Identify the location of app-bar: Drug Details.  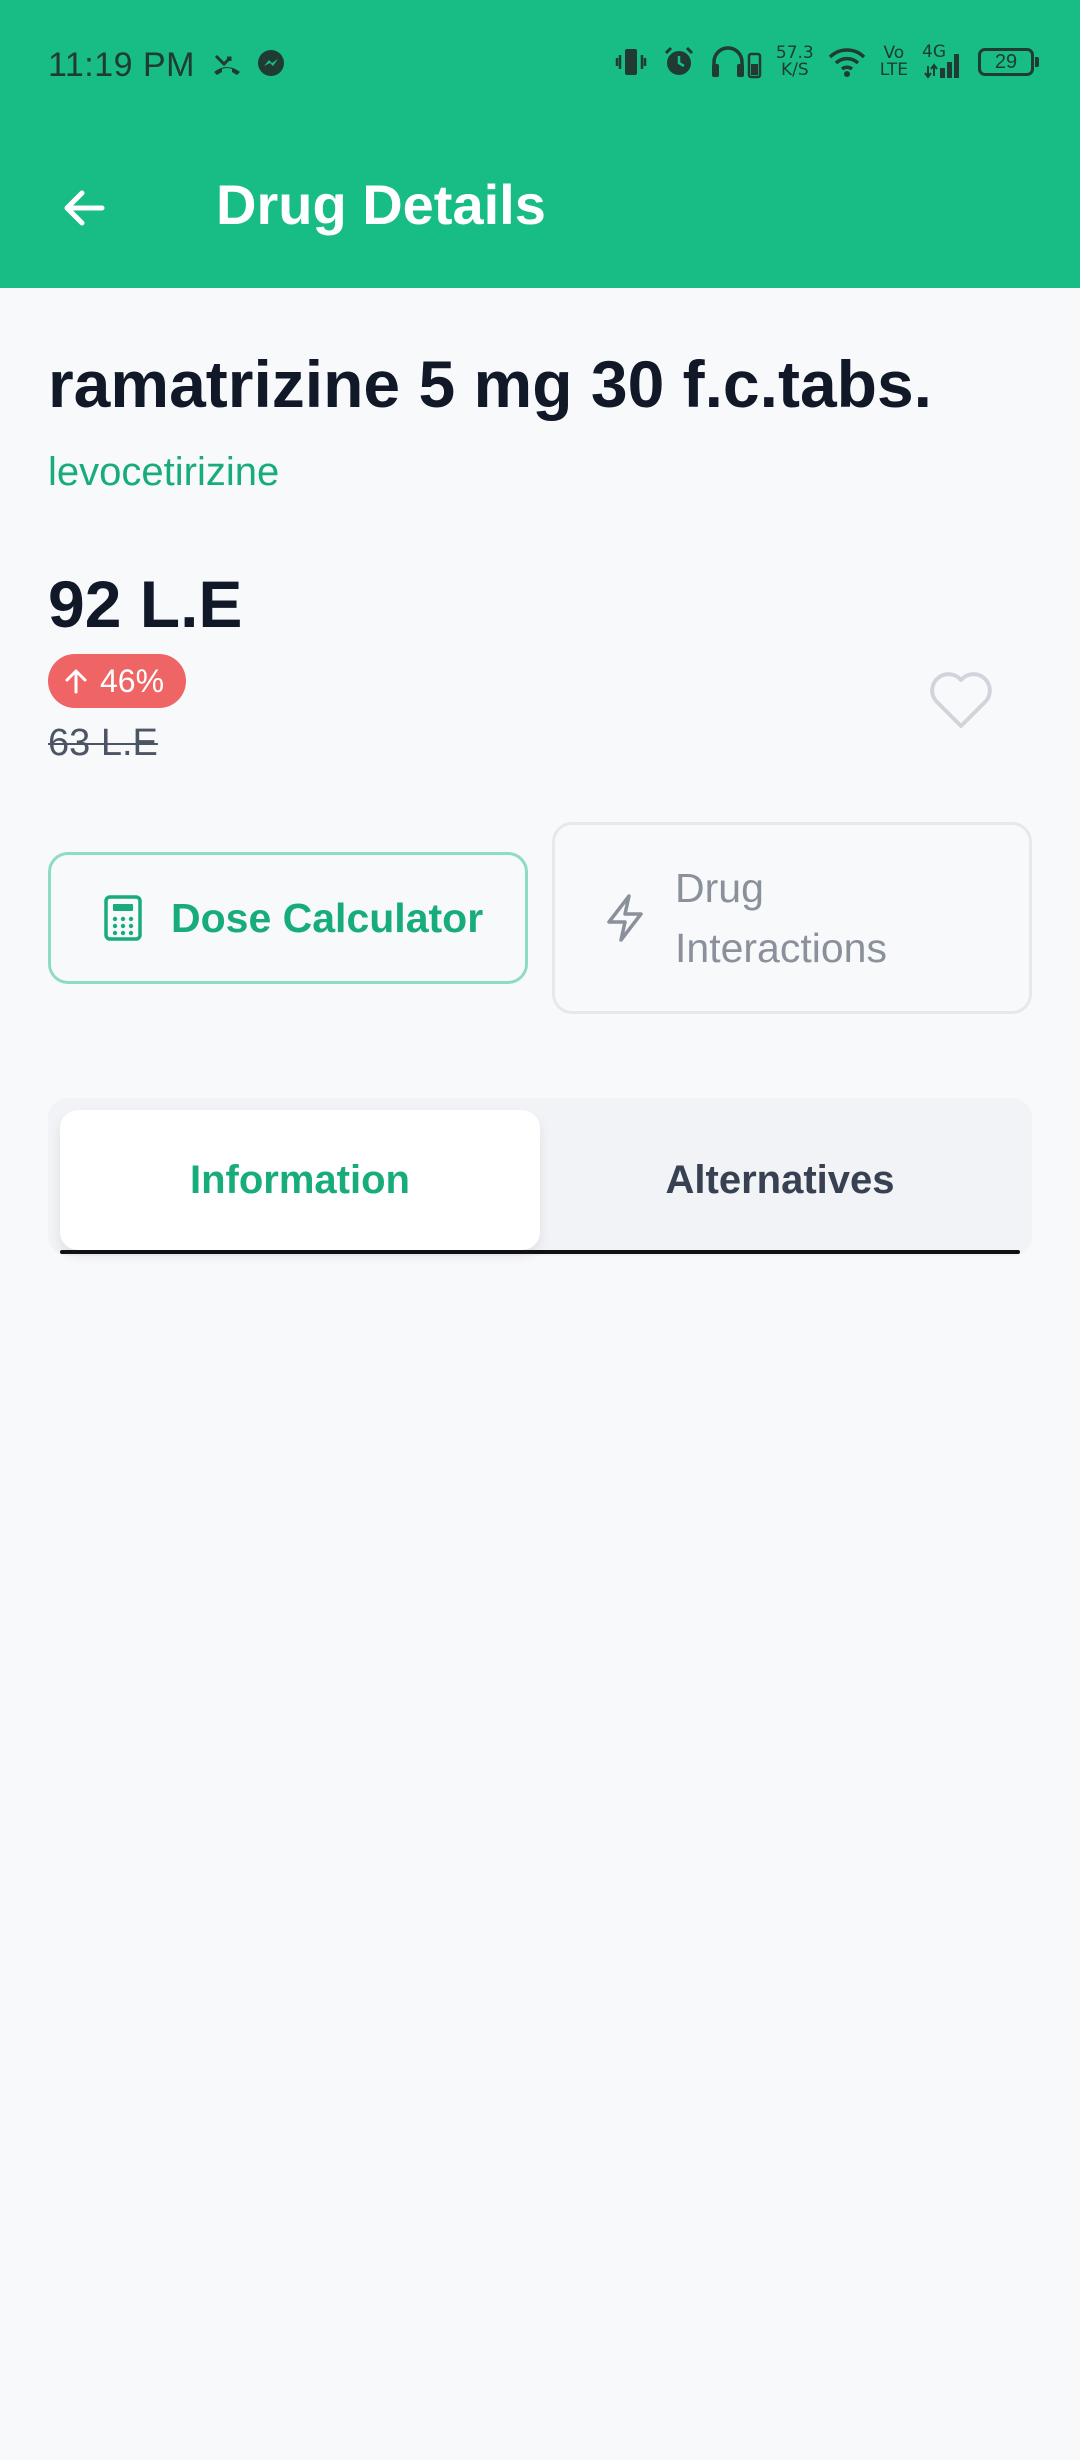
(540, 211).